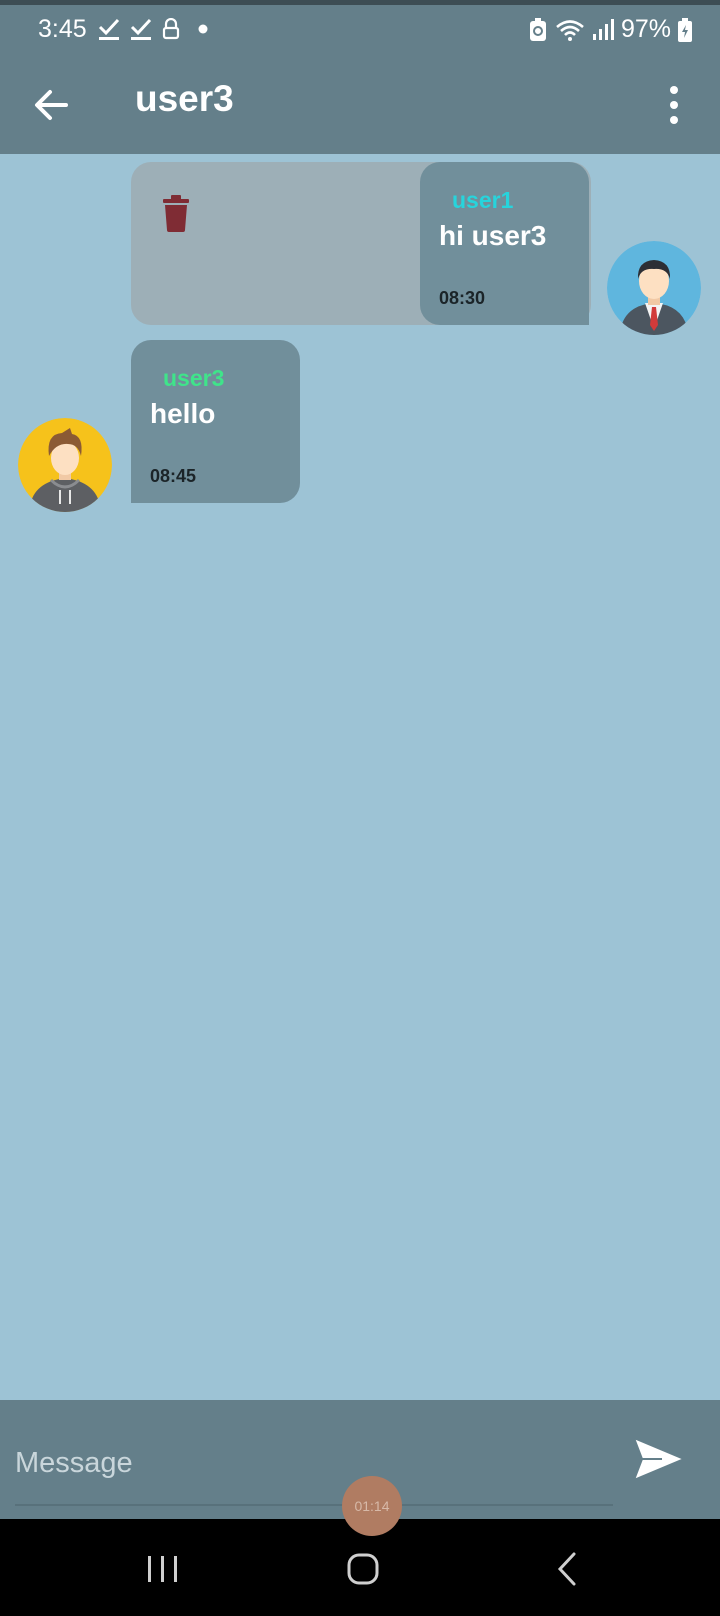 The height and width of the screenshot is (1616, 720). I want to click on status-time: 3:45, so click(62, 29).